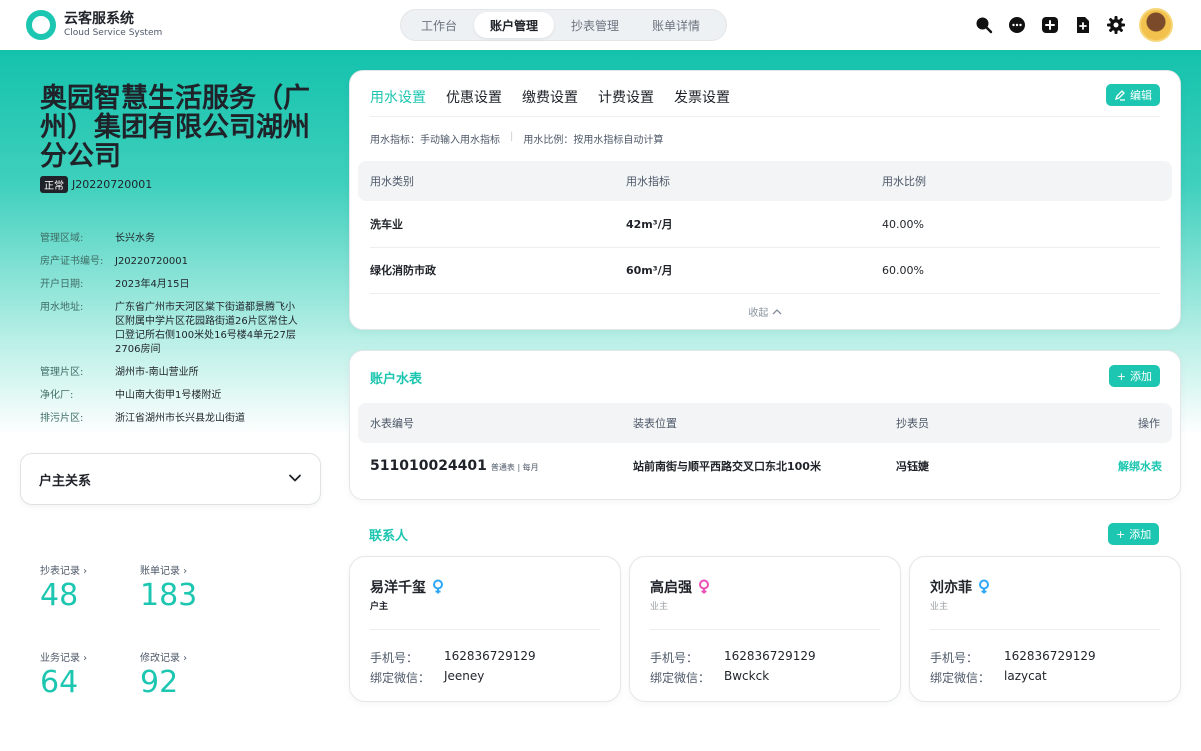  I want to click on info-row: 排污片区: 浙江省湖州市长兴县龙山街道, so click(175, 419).